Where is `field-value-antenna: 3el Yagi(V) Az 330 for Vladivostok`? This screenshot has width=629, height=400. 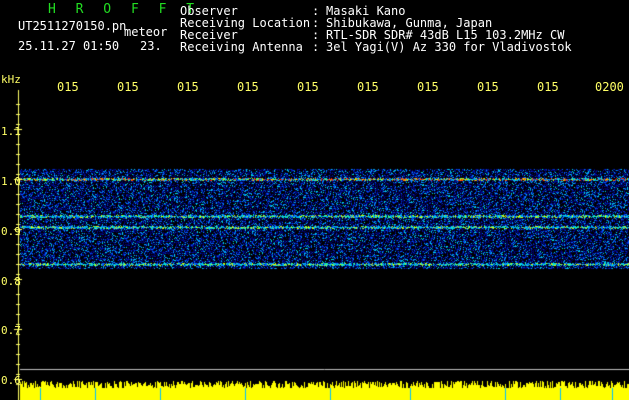
field-value-antenna: 3el Yagi(V) Az 330 for Vladivostok is located at coordinates (449, 47).